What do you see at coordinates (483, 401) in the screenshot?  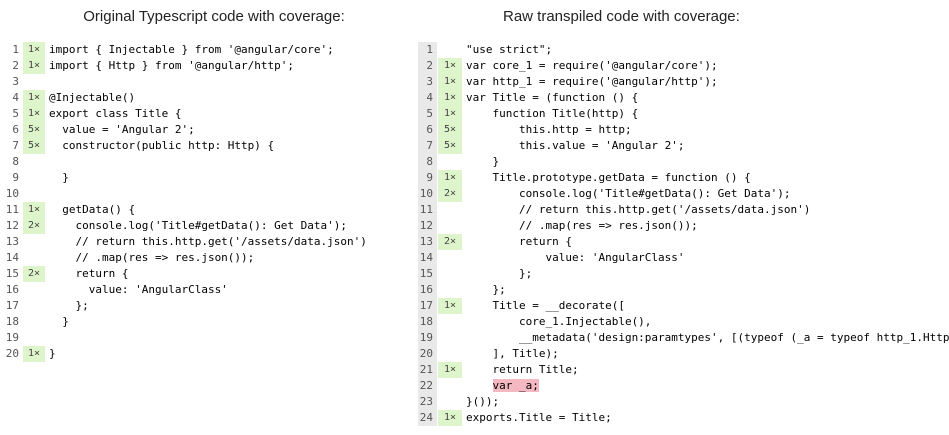 I see `source-code: }());` at bounding box center [483, 401].